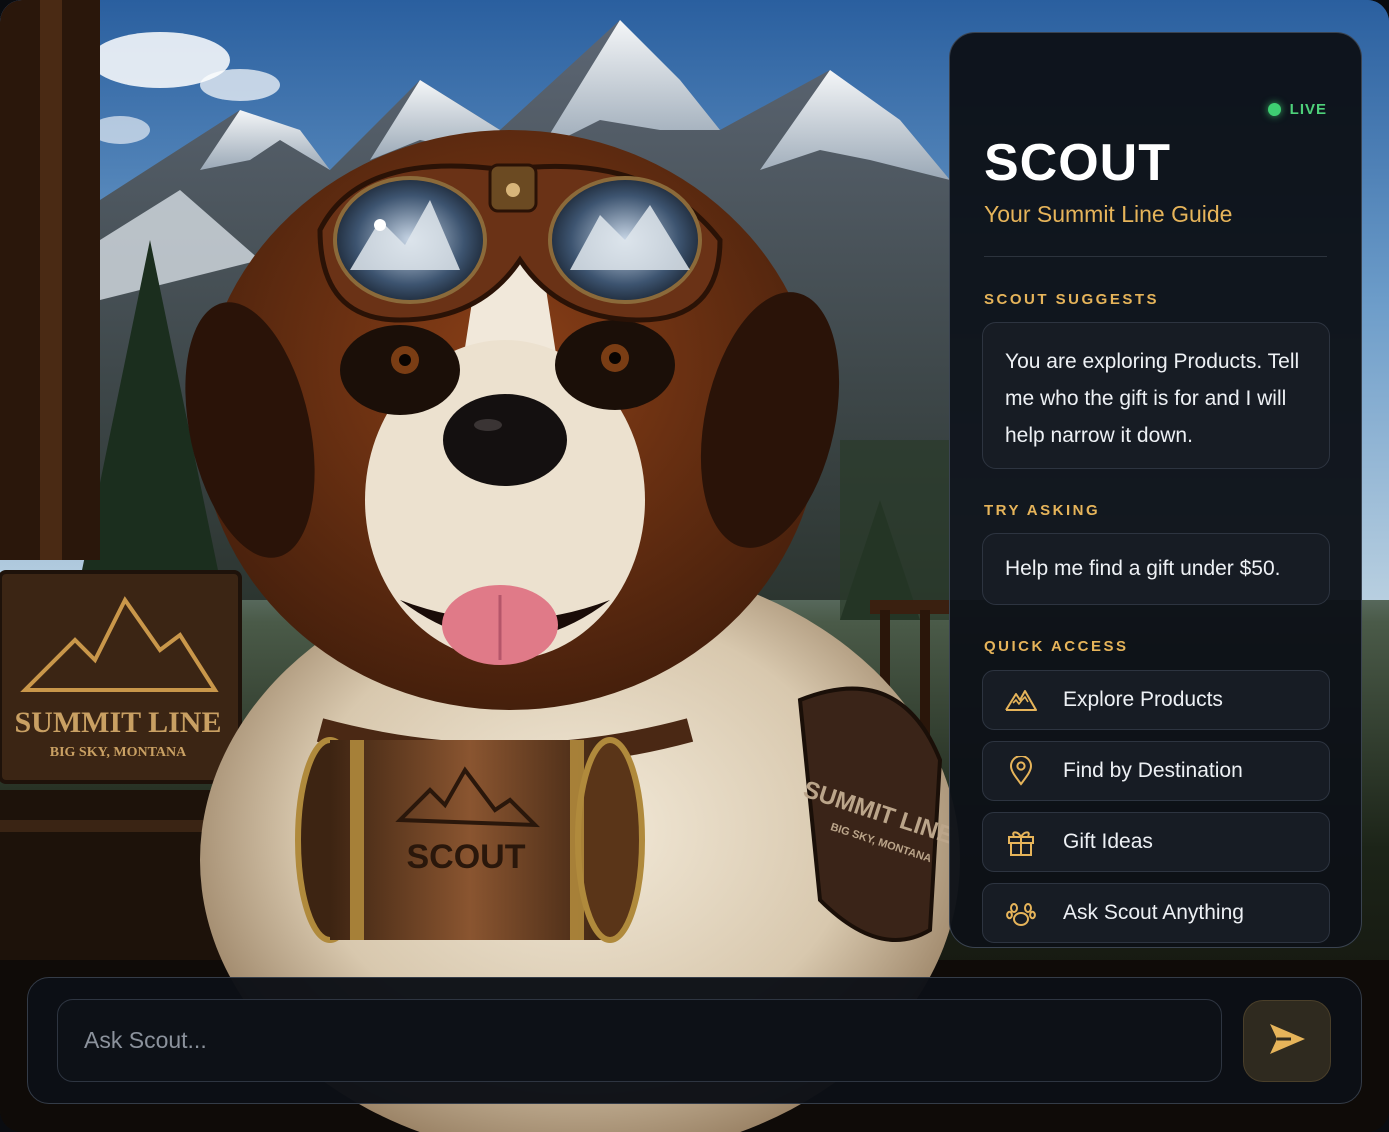 This screenshot has height=1132, width=1389. I want to click on mountain-icon, so click(1021, 700).